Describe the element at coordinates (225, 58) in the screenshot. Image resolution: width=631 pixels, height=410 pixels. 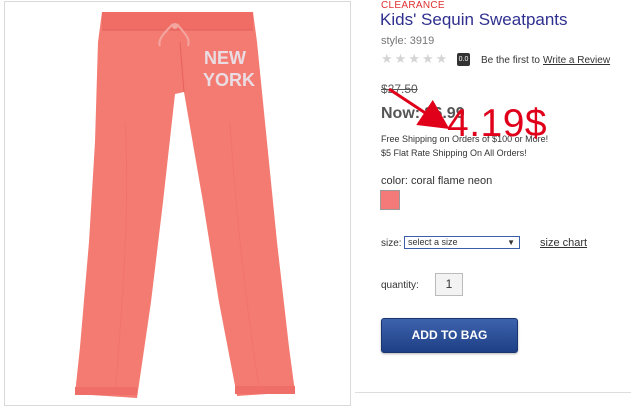
I see `pants-print-text: NEW` at that location.